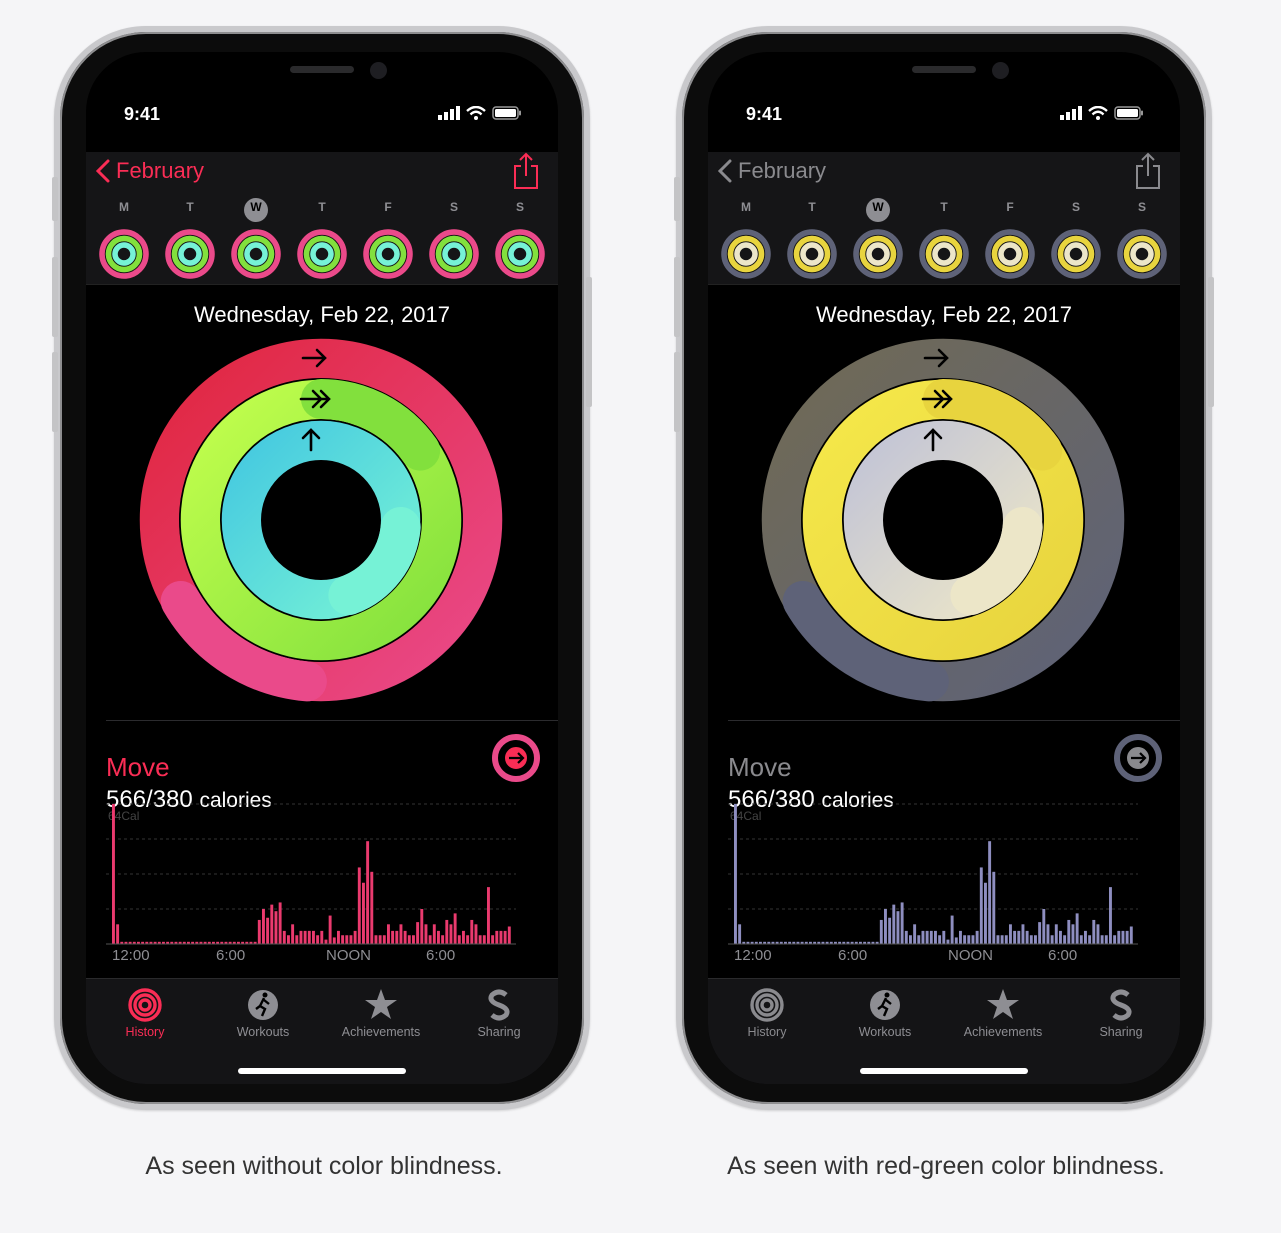 This screenshot has width=1281, height=1233. I want to click on battery-icon, so click(1128, 113).